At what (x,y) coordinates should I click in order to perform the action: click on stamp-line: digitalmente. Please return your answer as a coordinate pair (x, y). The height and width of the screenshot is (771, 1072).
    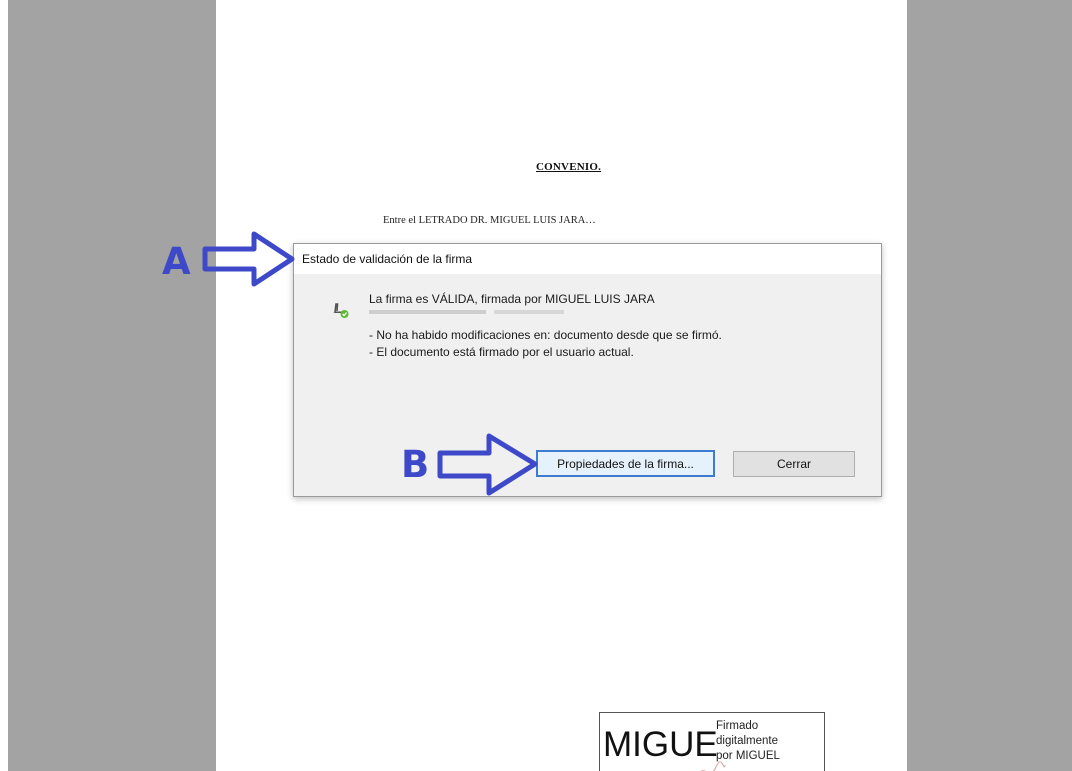
    Looking at the image, I should click on (747, 741).